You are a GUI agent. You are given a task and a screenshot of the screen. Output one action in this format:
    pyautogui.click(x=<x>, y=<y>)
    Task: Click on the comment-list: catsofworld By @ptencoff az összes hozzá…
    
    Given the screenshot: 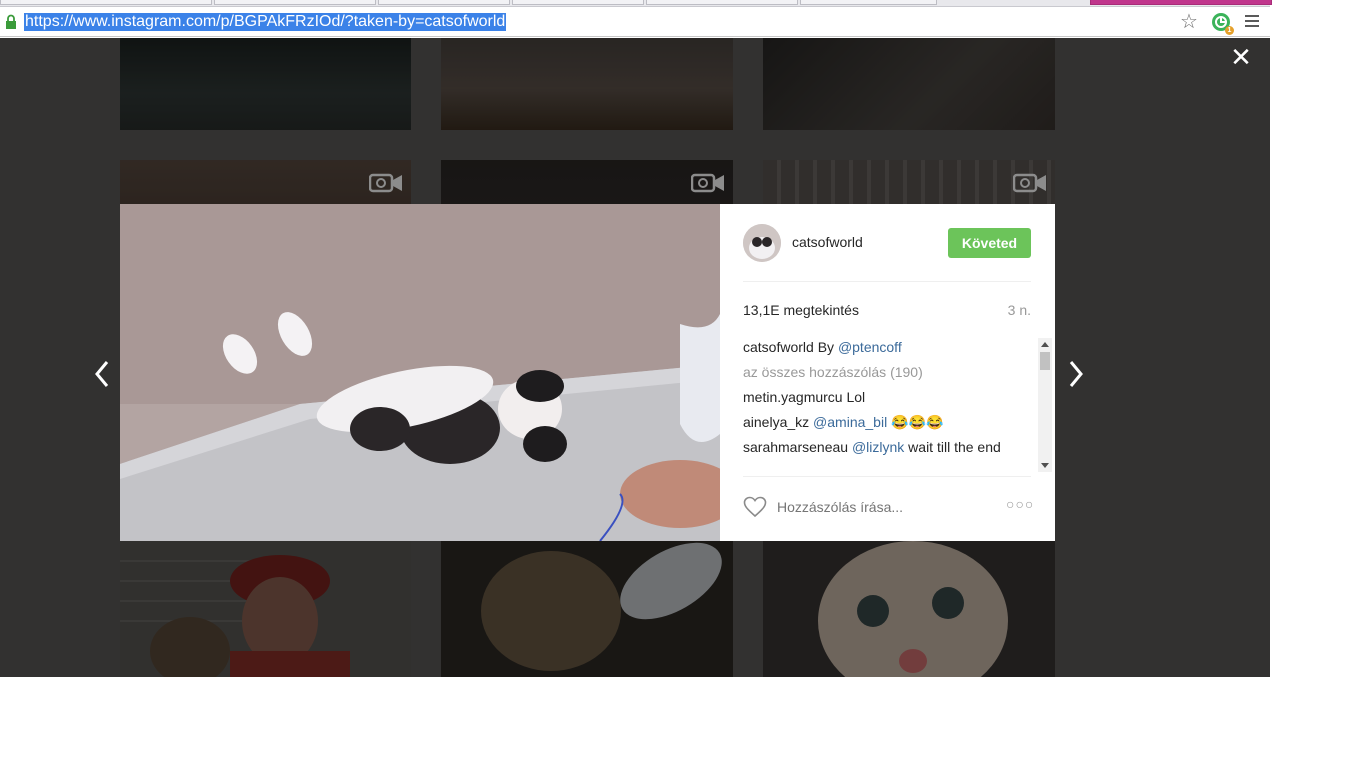 What is the action you would take?
    pyautogui.click(x=879, y=405)
    